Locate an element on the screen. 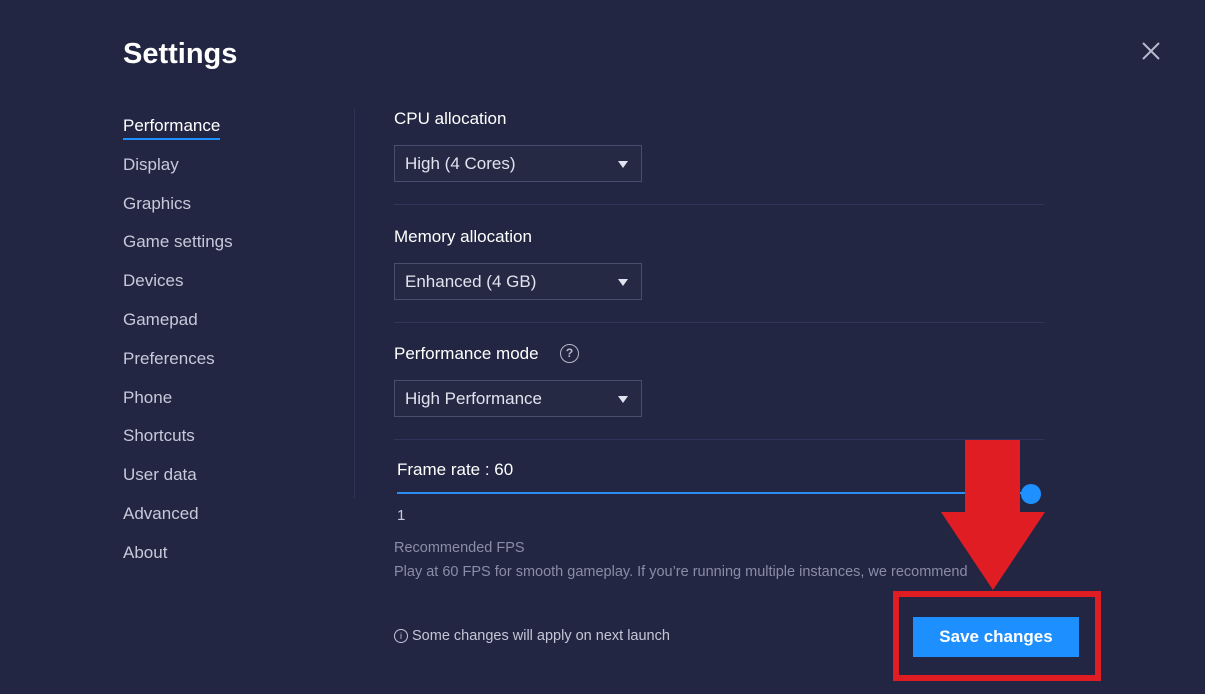  sidebar-item-game-settings: Game settings is located at coordinates (223, 249).